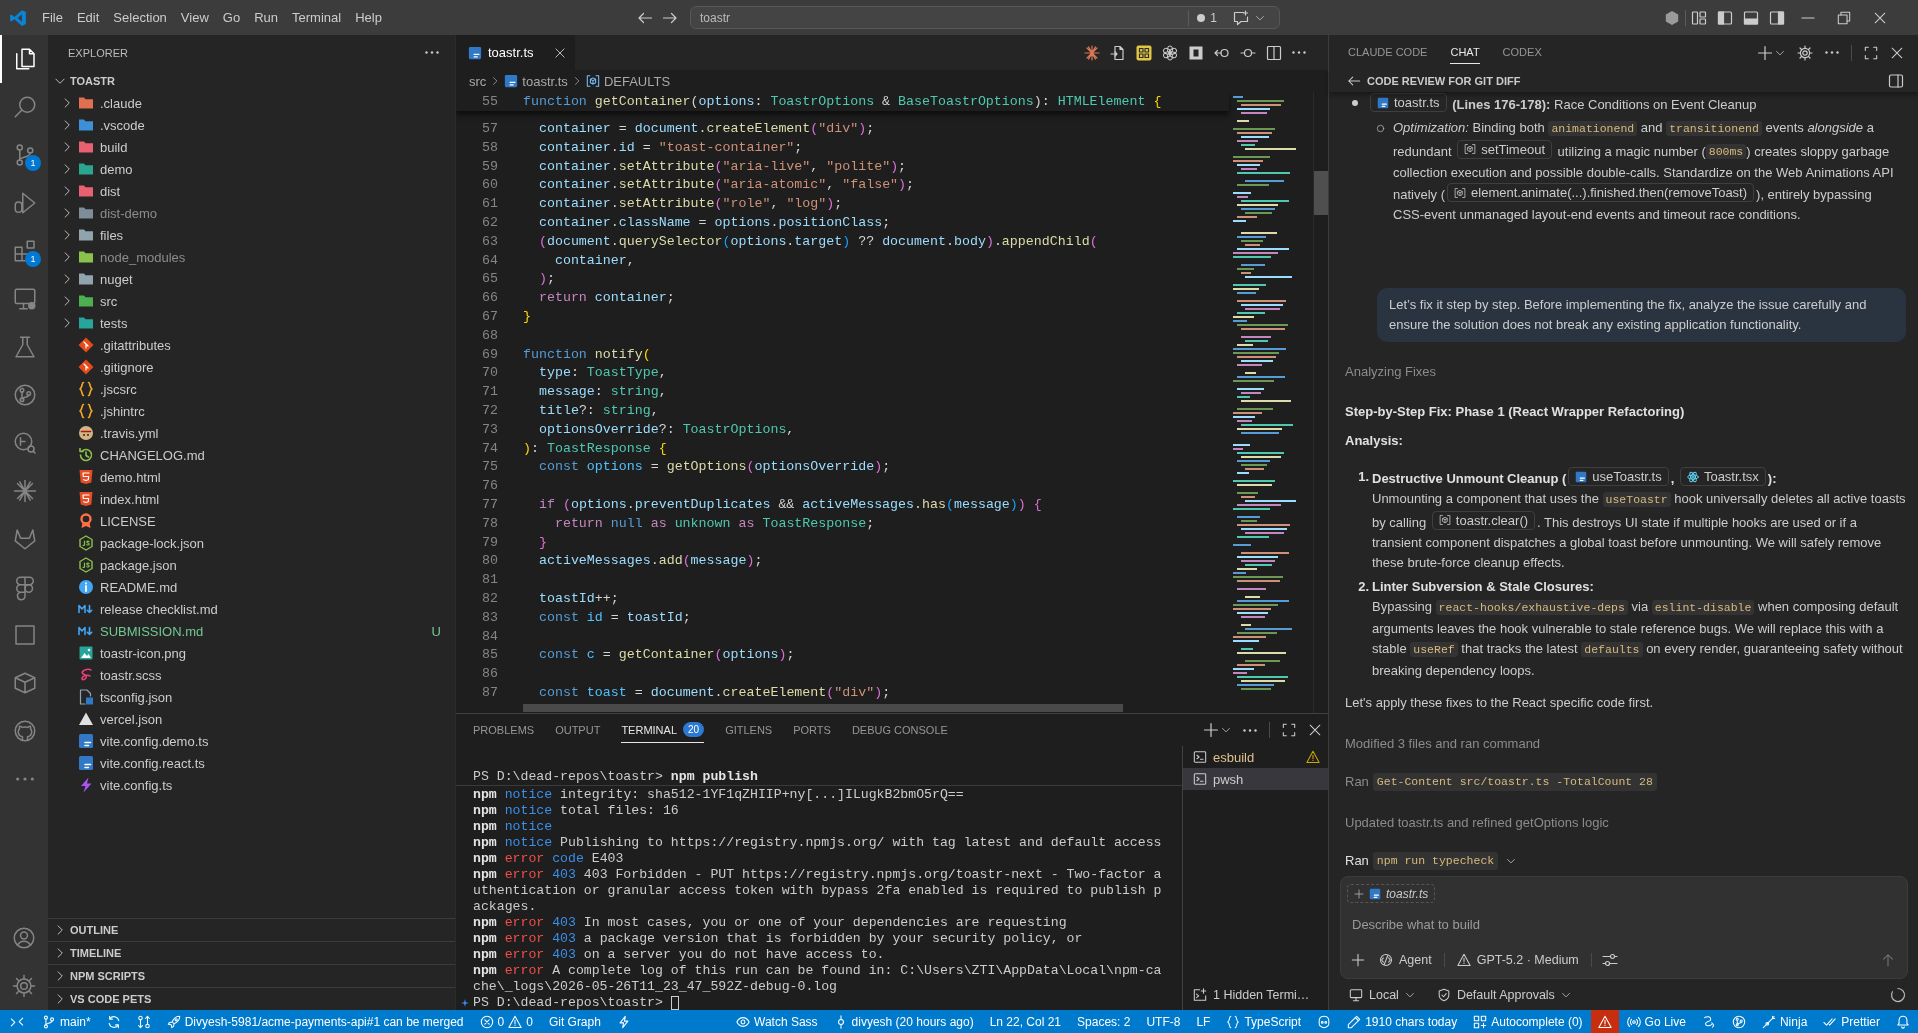 The height and width of the screenshot is (1033, 1918). What do you see at coordinates (1402, 1021) in the screenshot?
I see `status-bar-item: 1910 chars today` at bounding box center [1402, 1021].